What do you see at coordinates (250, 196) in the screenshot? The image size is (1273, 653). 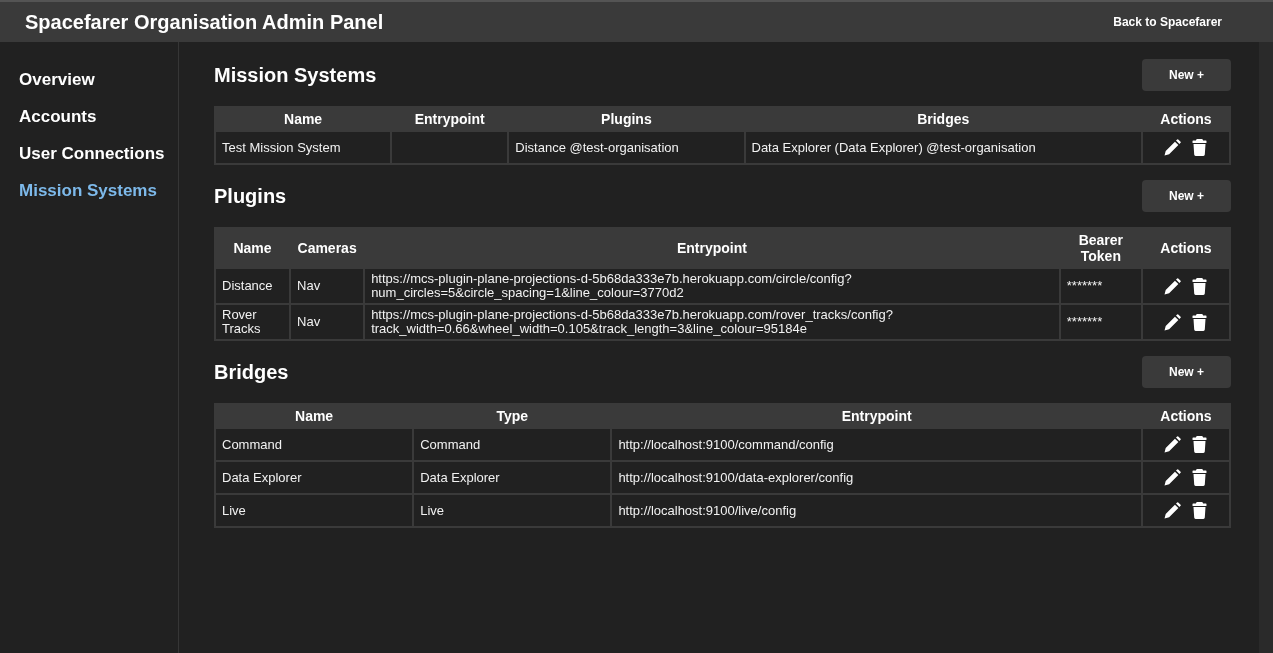 I see `section-heading: Plugins` at bounding box center [250, 196].